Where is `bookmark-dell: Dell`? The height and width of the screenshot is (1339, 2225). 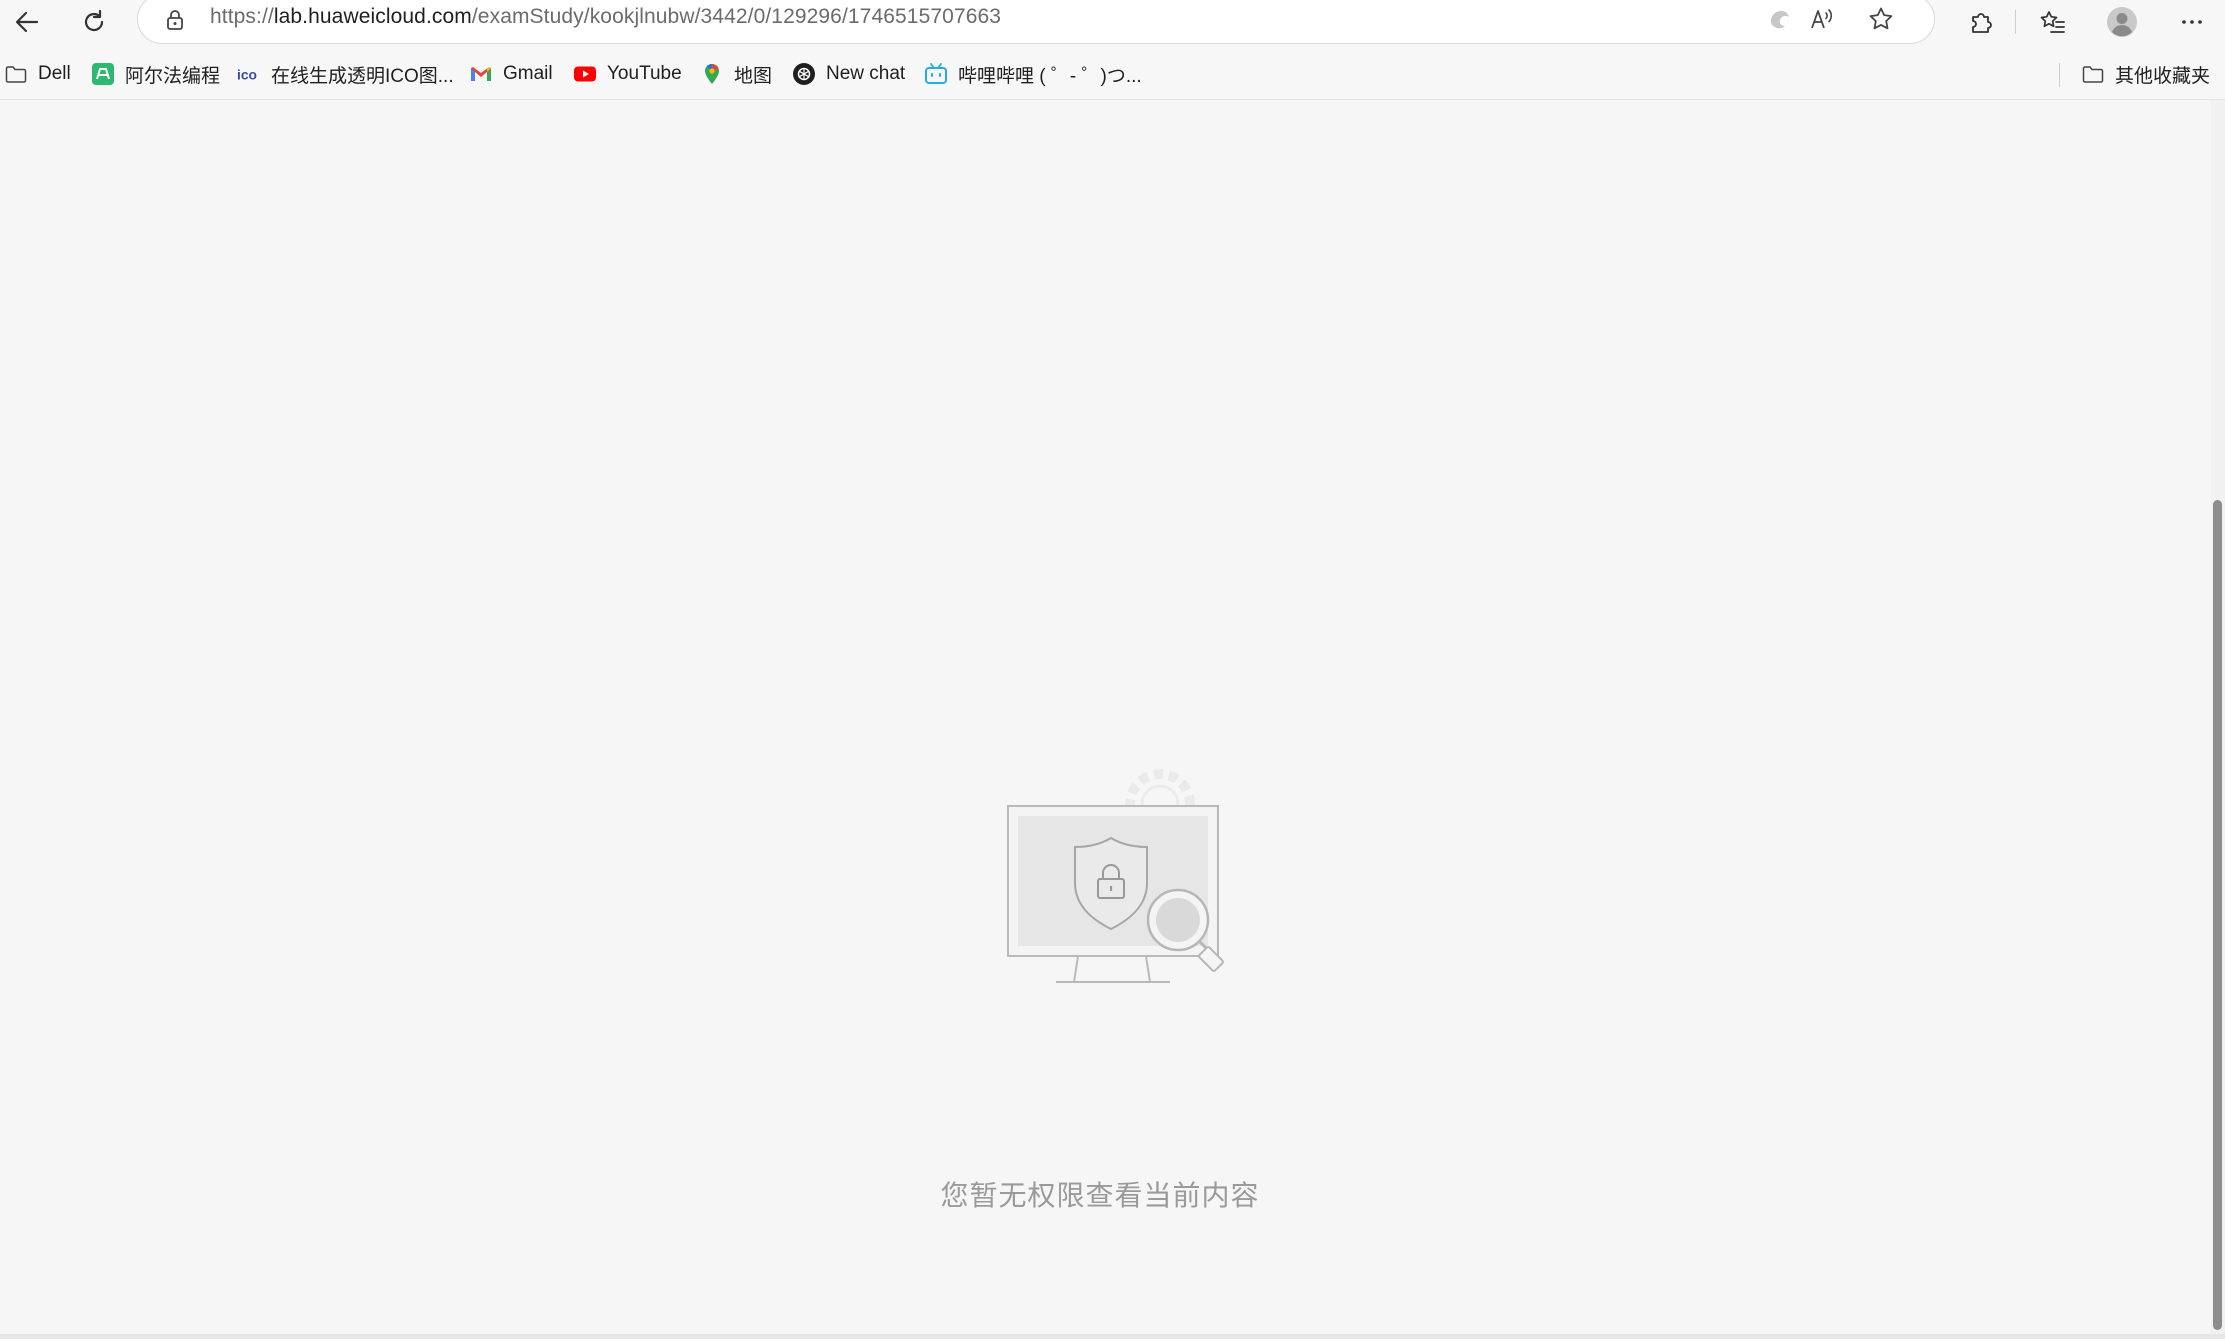 bookmark-dell: Dell is located at coordinates (37, 74).